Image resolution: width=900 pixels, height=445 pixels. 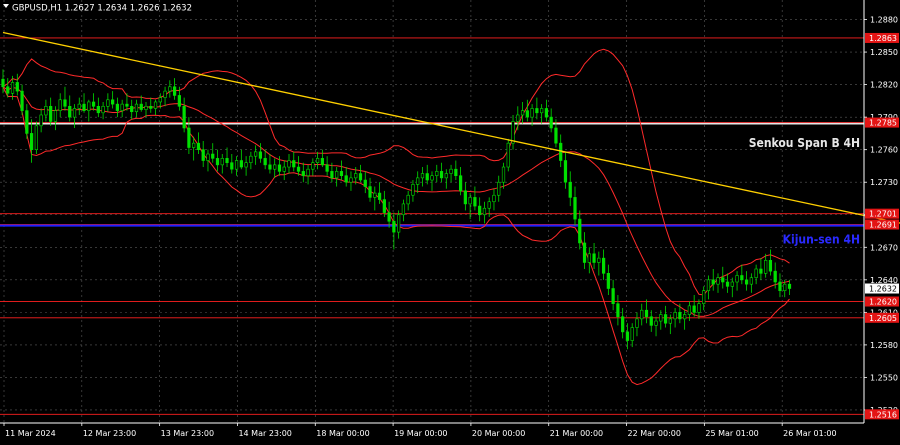 I want to click on x-tick-label-4: 18 Mar 00:00, so click(x=342, y=433).